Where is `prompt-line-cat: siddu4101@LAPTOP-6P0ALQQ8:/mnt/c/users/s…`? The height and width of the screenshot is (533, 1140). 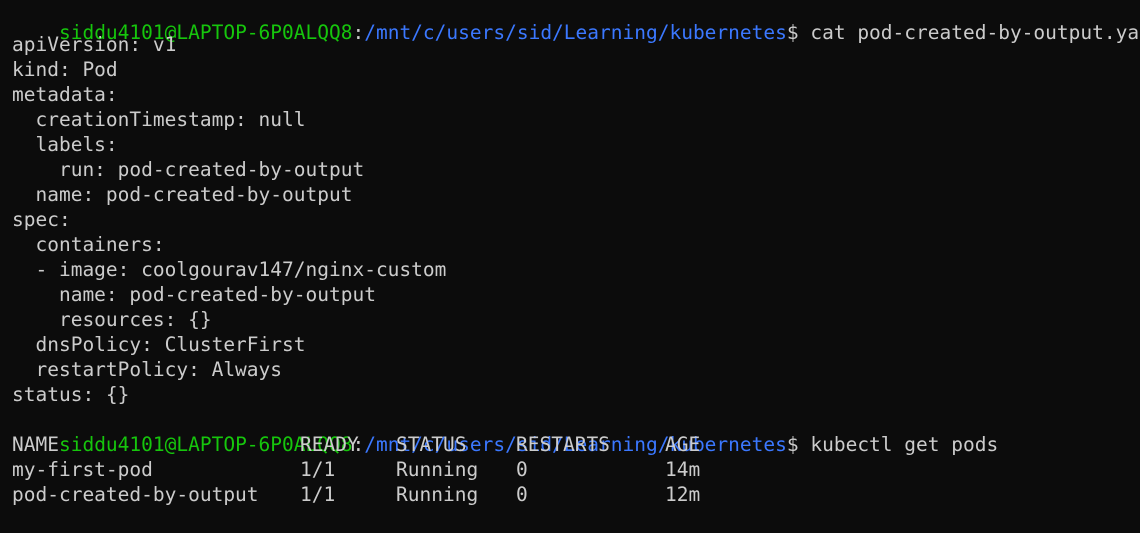
prompt-line-cat: siddu4101@LAPTOP-6P0ALQQ8:/mnt/c/users/s… is located at coordinates (576, 22).